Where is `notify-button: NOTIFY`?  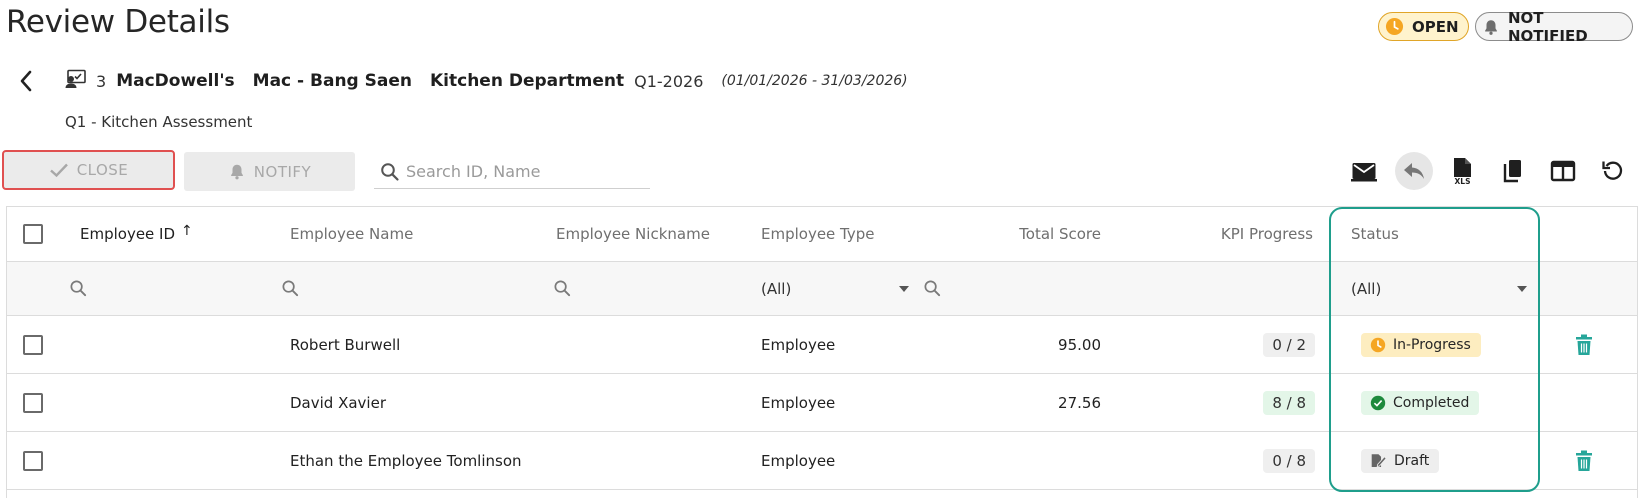 notify-button: NOTIFY is located at coordinates (269, 171).